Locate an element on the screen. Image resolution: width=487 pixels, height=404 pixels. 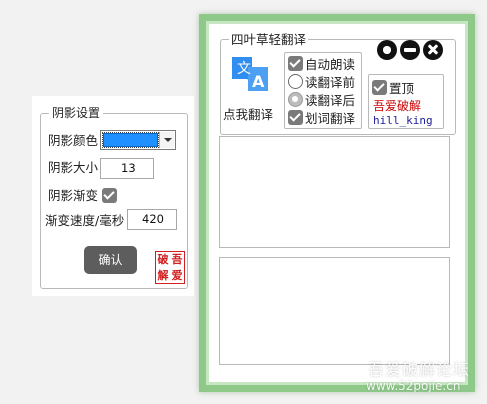
read-before-radio is located at coordinates (295, 81).